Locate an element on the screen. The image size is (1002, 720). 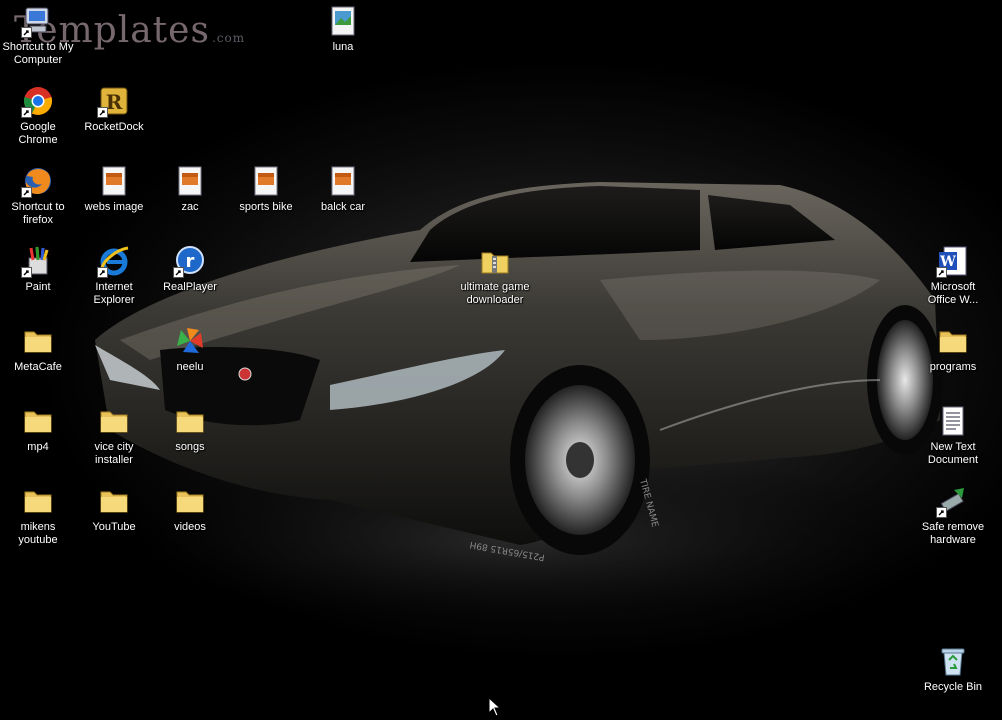
icon-label: luna is located at coordinates (343, 47).